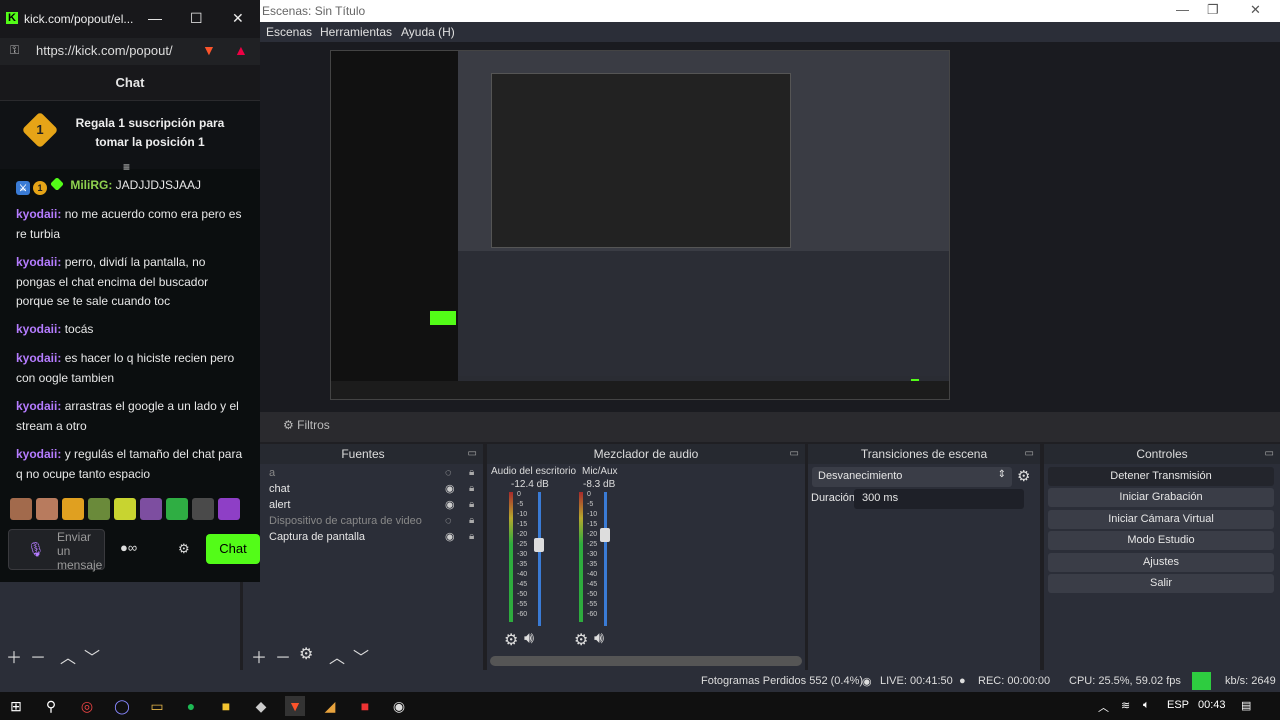 The image size is (1280, 720). What do you see at coordinates (241, 50) in the screenshot?
I see `brave-rewards-icon: ▲` at bounding box center [241, 50].